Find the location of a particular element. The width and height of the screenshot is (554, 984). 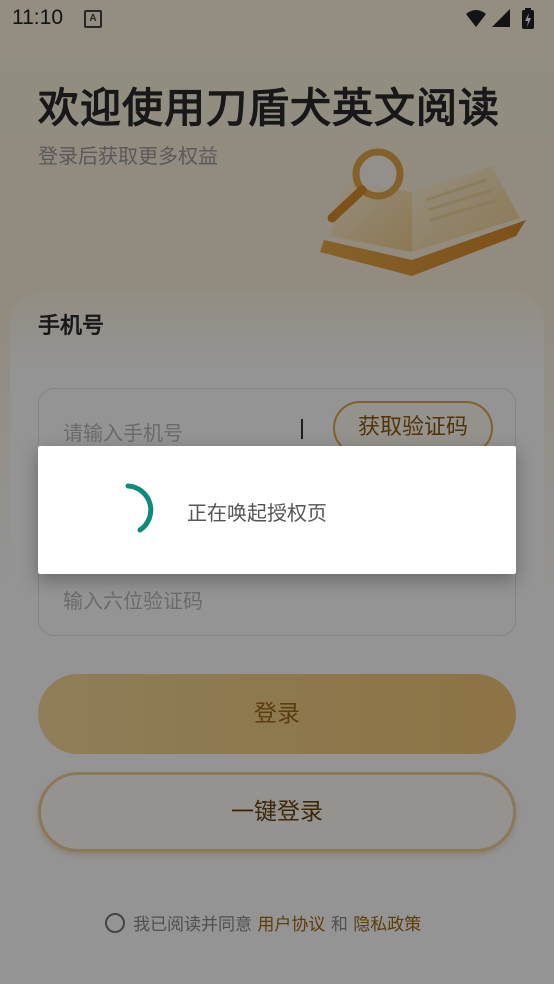

loading-spinner-icon is located at coordinates (139, 508).